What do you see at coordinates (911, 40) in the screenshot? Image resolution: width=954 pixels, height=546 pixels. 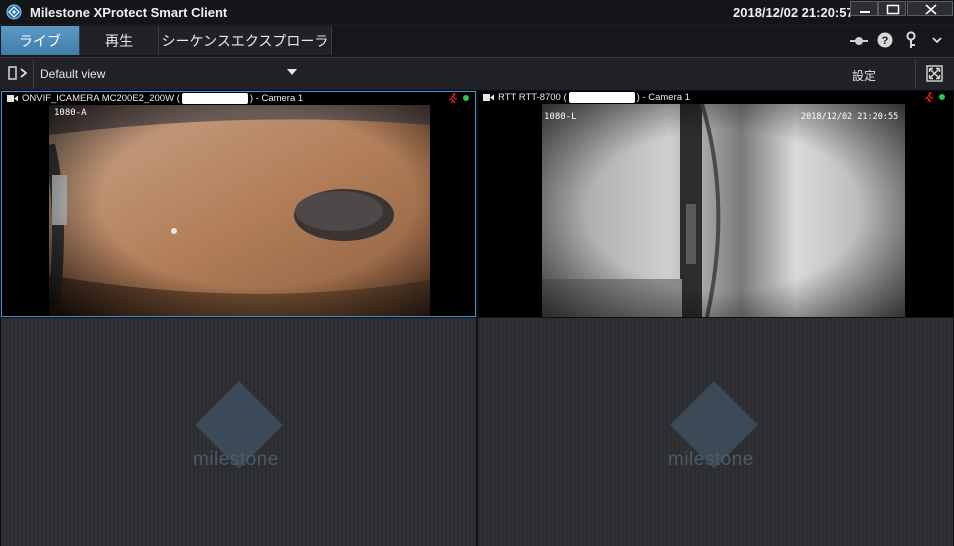 I see `key-icon` at bounding box center [911, 40].